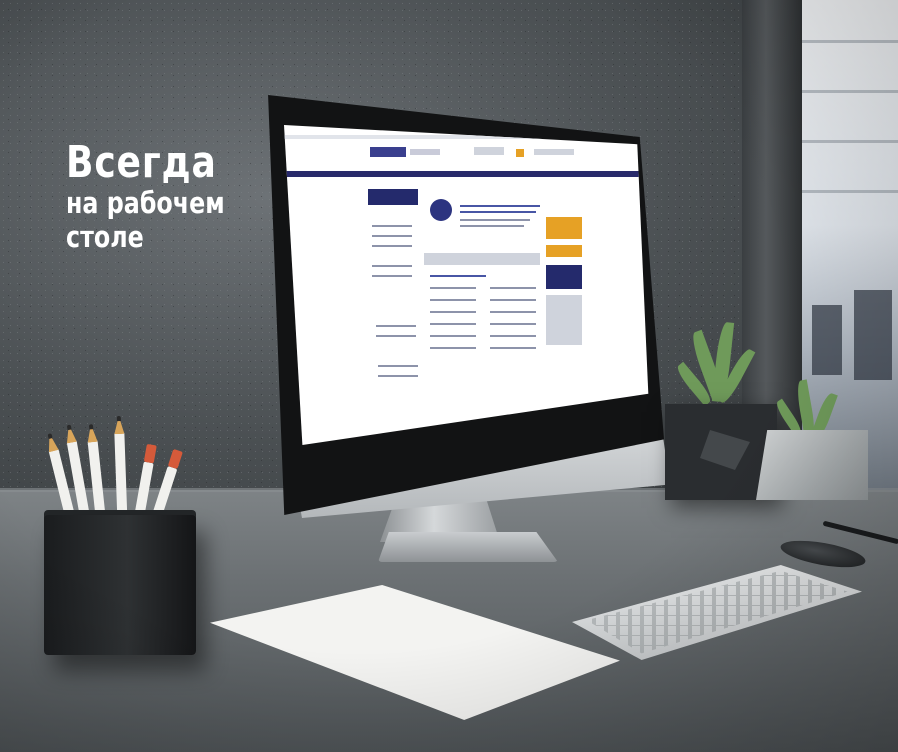 This screenshot has width=898, height=752. I want to click on monitor-stand-base, so click(468, 547).